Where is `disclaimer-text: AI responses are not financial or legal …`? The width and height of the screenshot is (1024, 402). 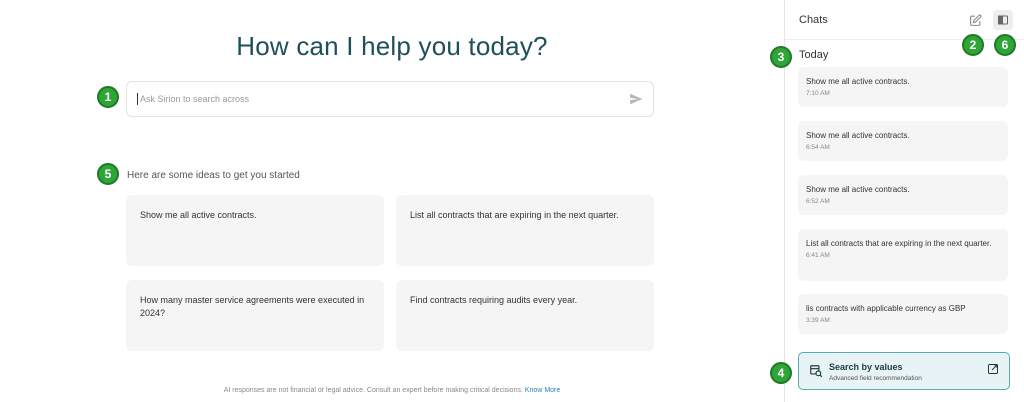 disclaimer-text: AI responses are not financial or legal … is located at coordinates (373, 390).